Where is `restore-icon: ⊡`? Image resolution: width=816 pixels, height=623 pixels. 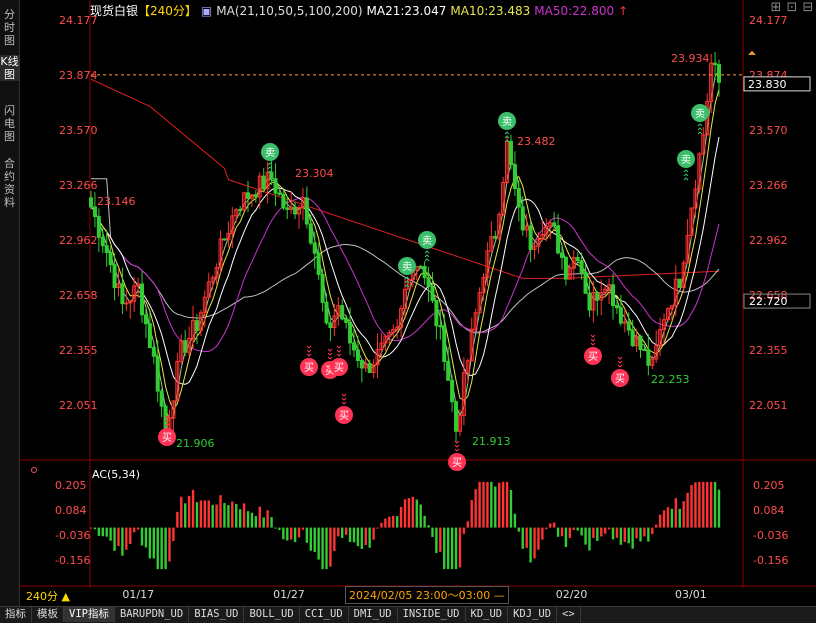 restore-icon: ⊡ is located at coordinates (792, 7).